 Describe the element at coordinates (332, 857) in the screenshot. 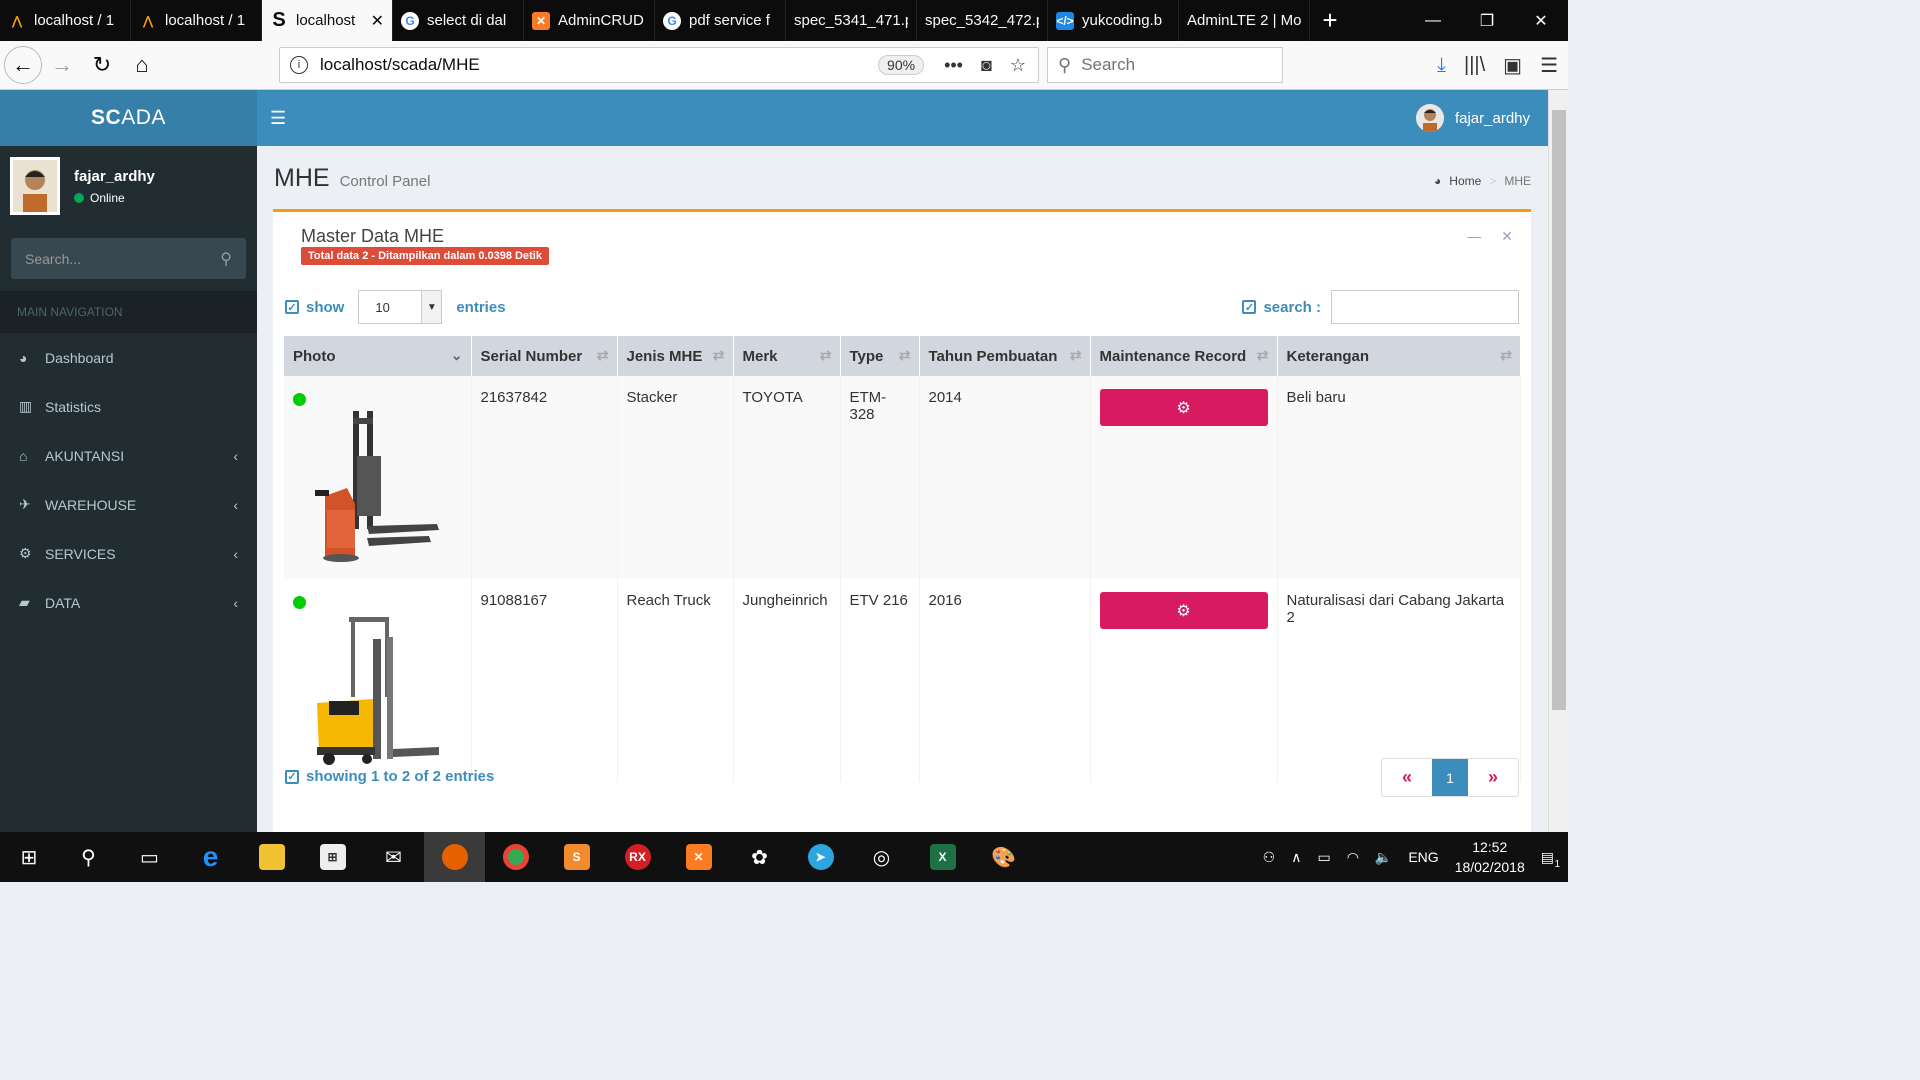

I see `store-icon: ⊞` at that location.